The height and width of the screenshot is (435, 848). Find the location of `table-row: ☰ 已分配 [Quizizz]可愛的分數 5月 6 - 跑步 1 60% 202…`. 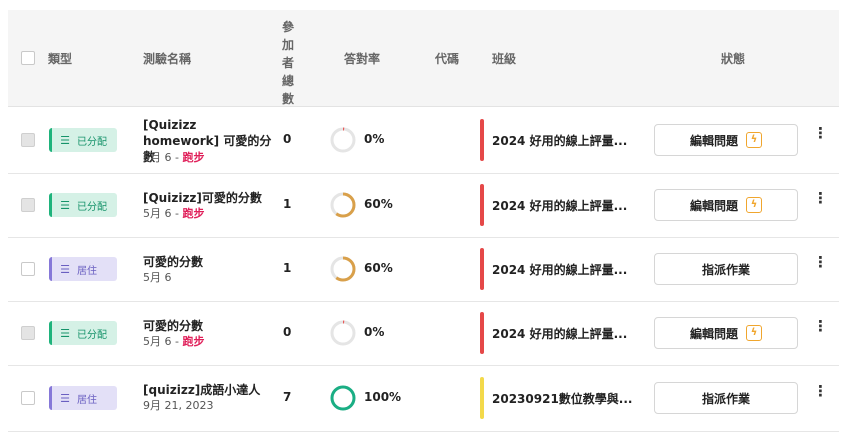

table-row: ☰ 已分配 [Quizizz]可愛的分數 5月 6 - 跑步 1 60% 202… is located at coordinates (423, 205).